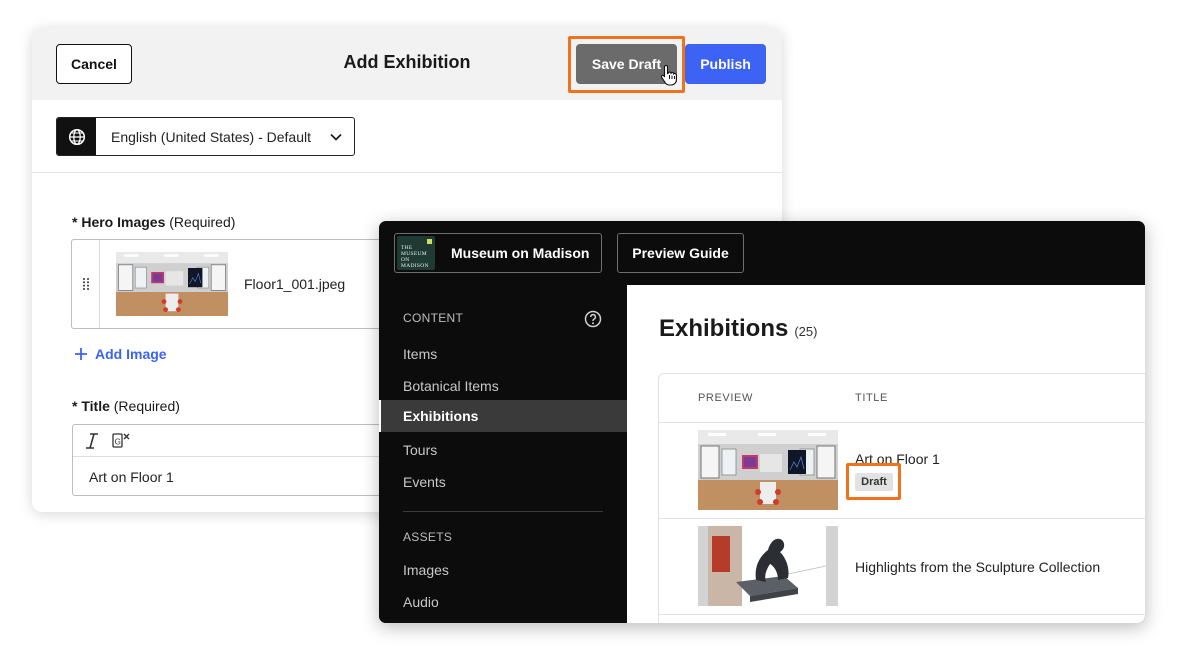 This screenshot has width=1177, height=659. What do you see at coordinates (768, 566) in the screenshot?
I see `row-thumbnail-sculpture` at bounding box center [768, 566].